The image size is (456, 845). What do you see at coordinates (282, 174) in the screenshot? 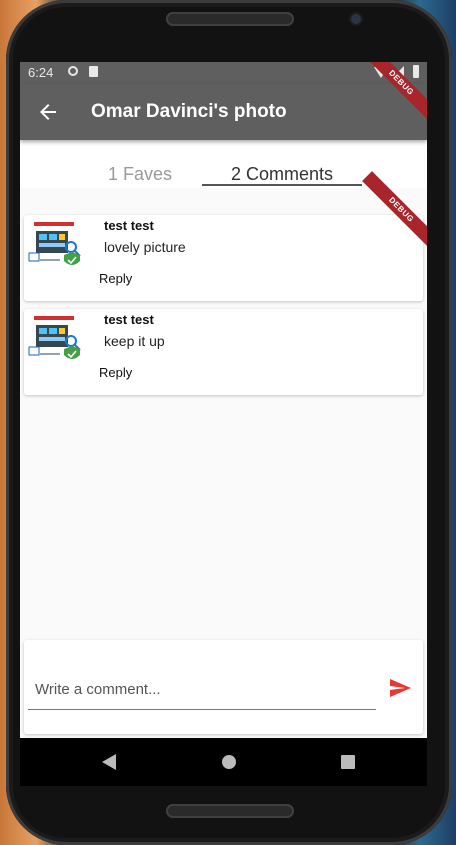
I see `tab-comments: 2 Comments` at bounding box center [282, 174].